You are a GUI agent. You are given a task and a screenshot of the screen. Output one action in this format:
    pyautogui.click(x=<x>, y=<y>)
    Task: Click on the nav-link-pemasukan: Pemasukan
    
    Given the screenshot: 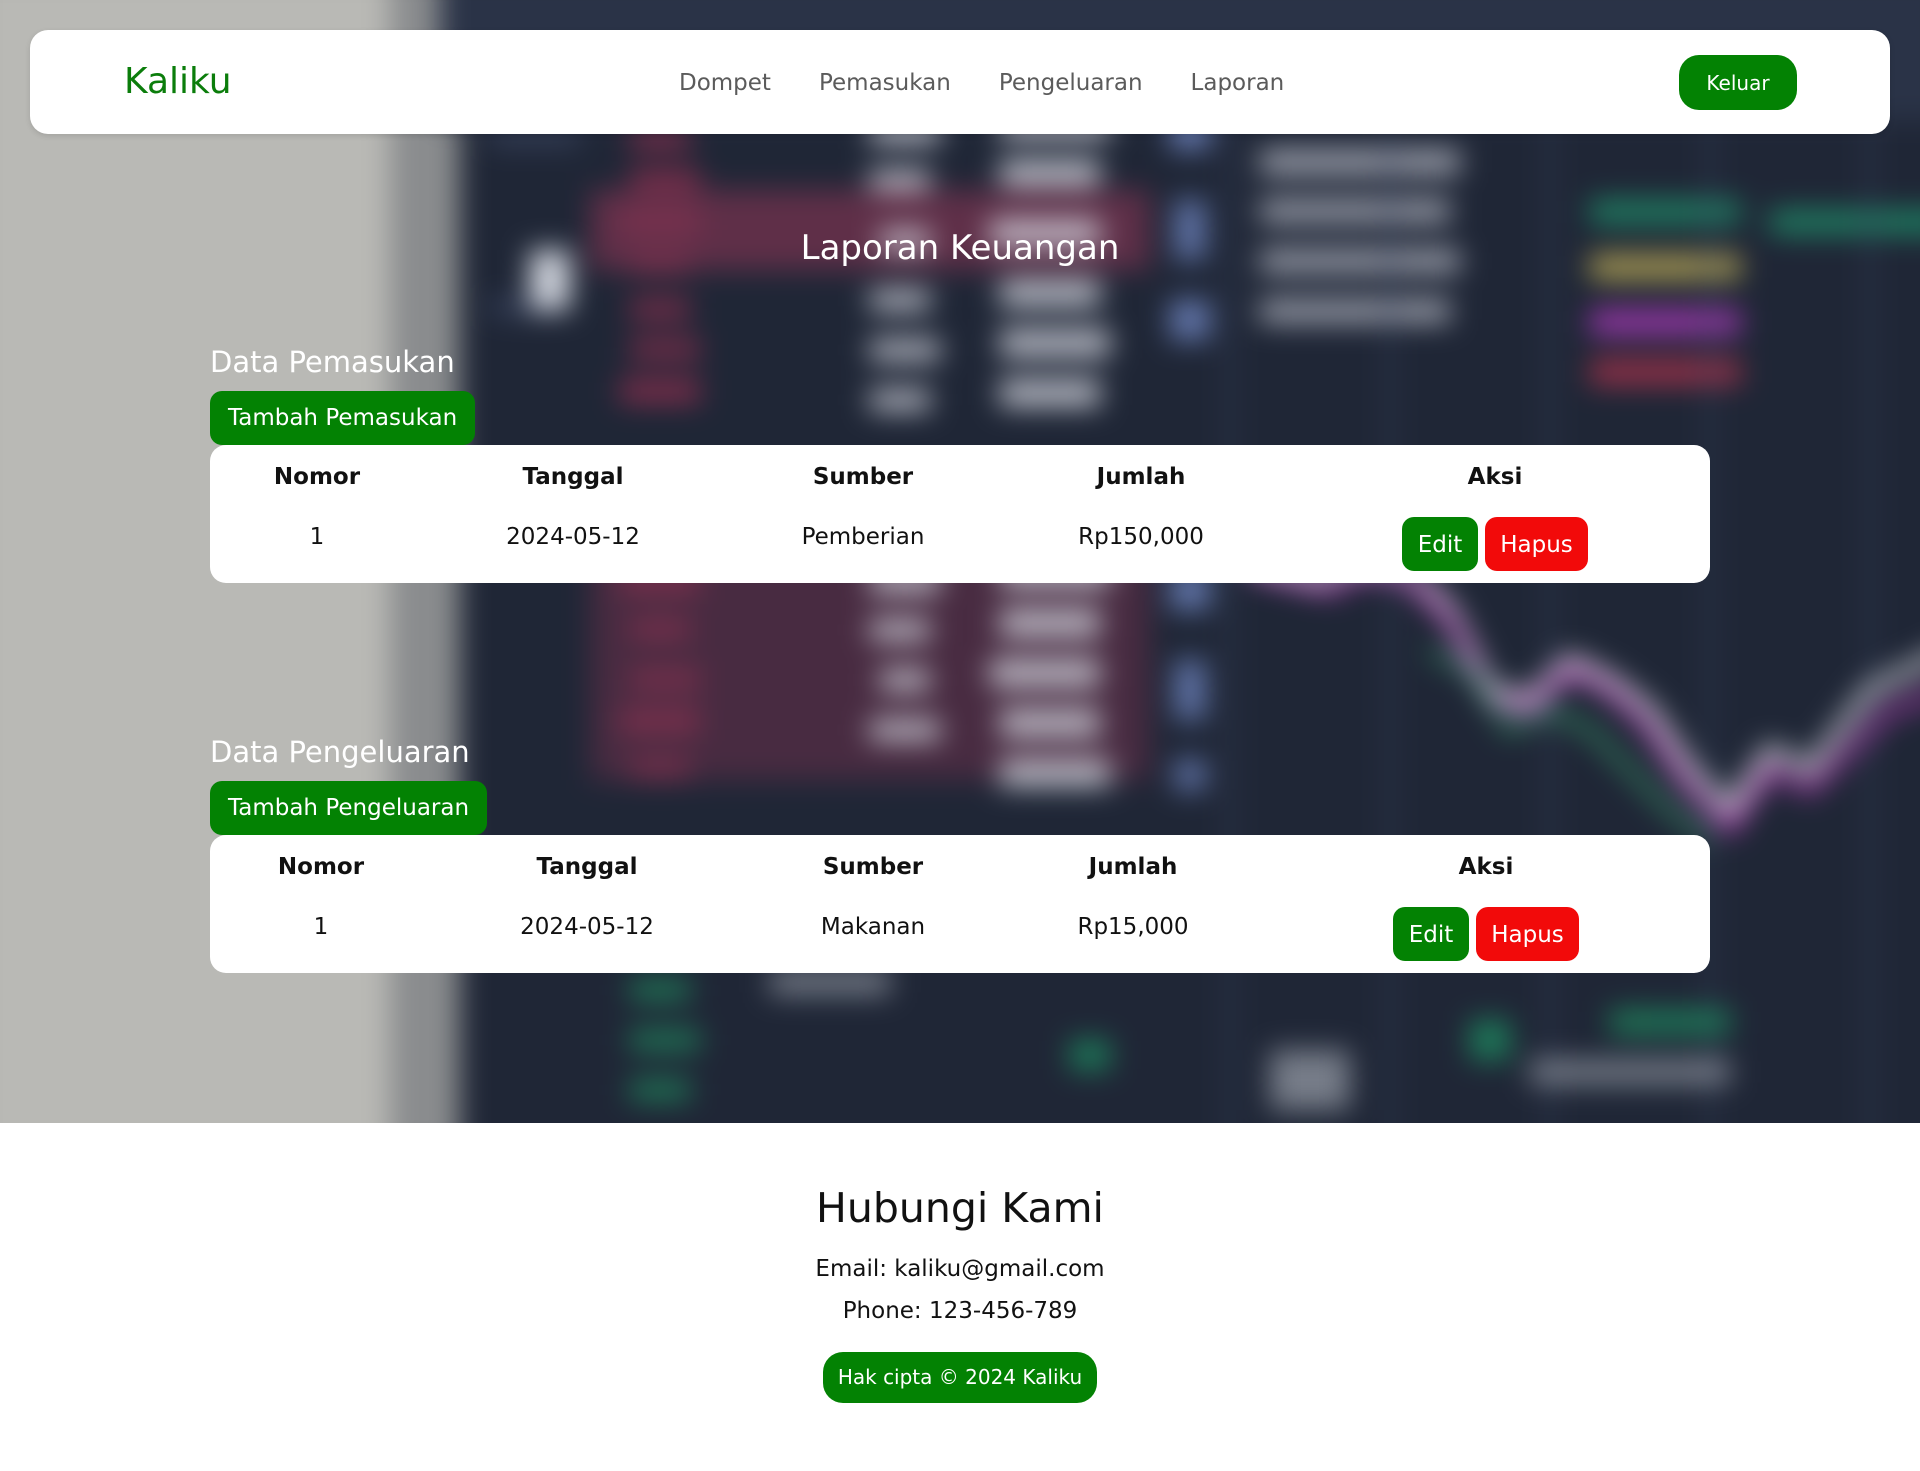 What is the action you would take?
    pyautogui.click(x=885, y=83)
    